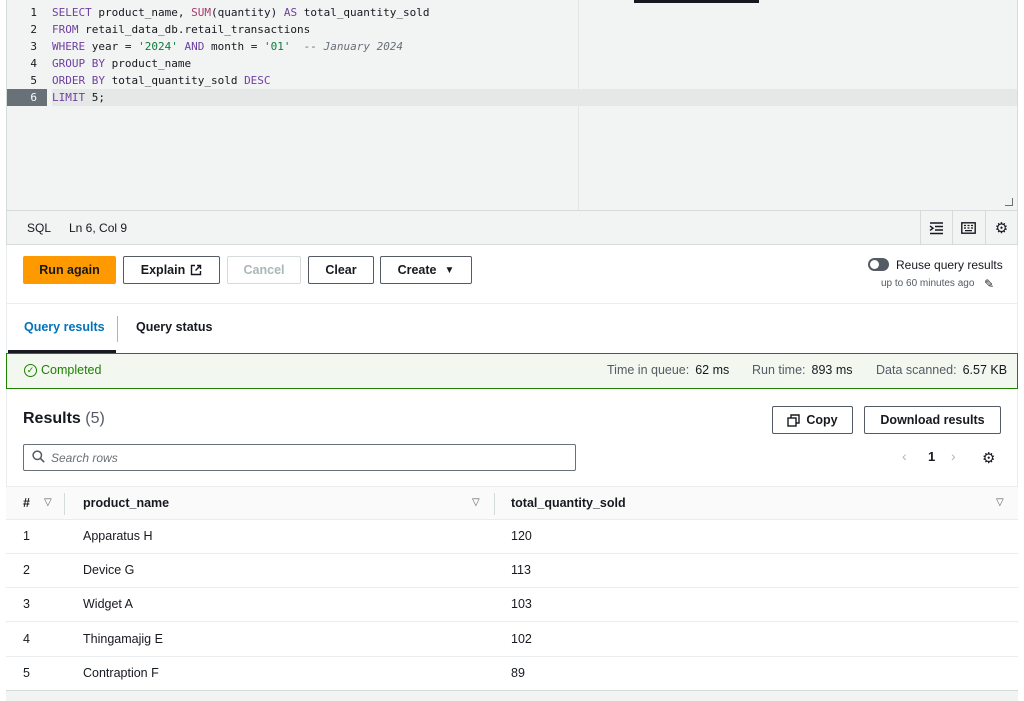  I want to click on table-cell: Device G, so click(109, 570).